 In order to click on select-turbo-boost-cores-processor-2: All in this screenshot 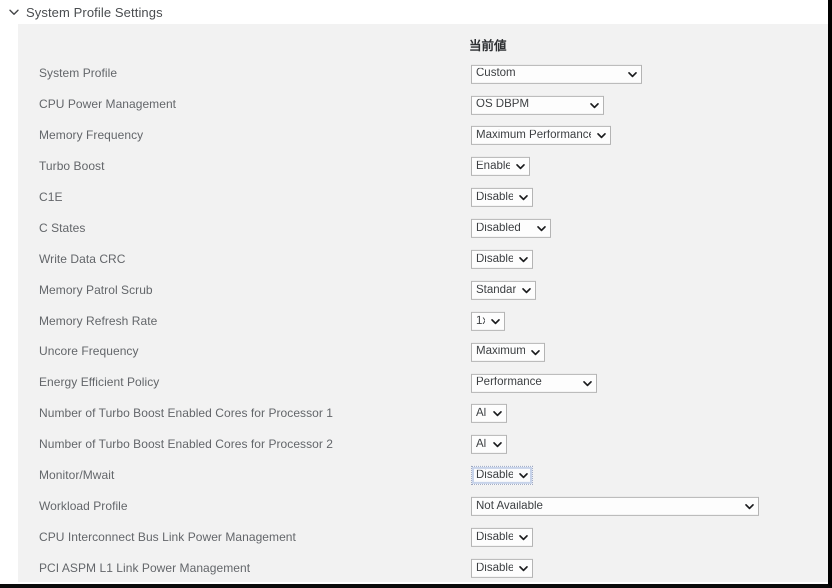, I will do `click(489, 445)`.